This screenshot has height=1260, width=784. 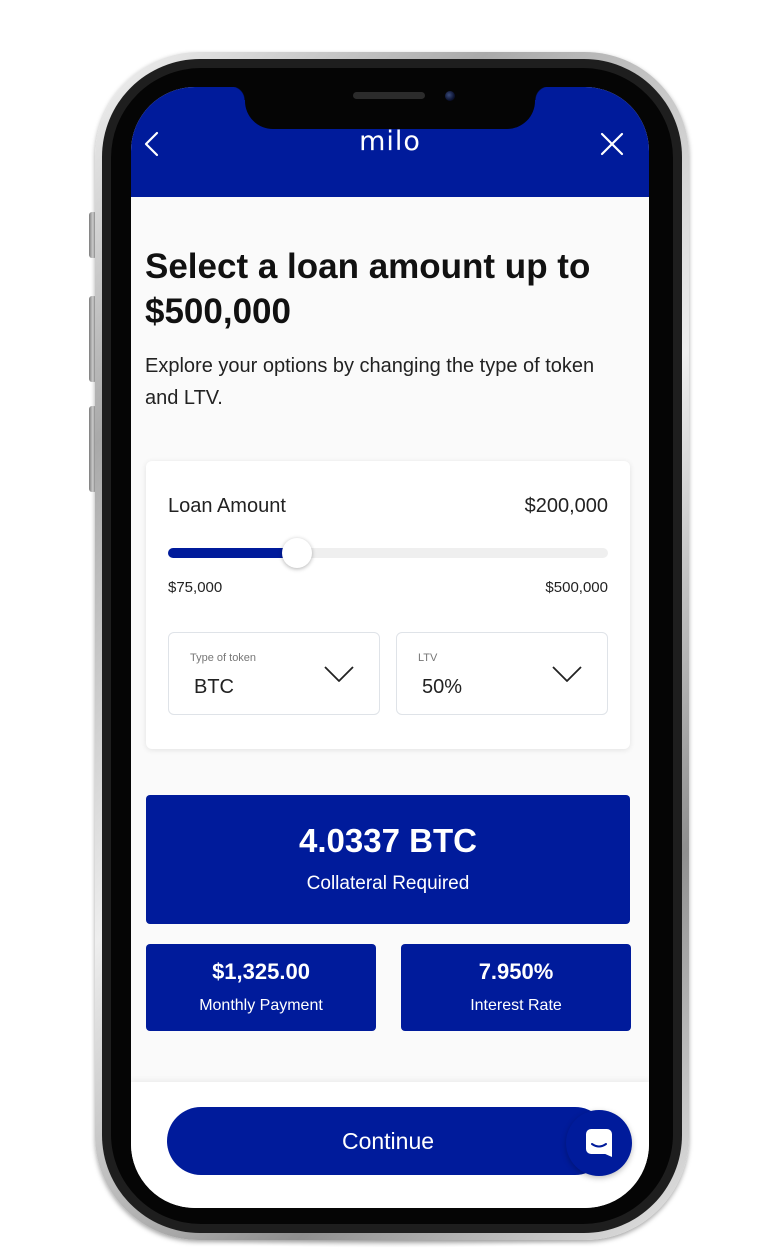 What do you see at coordinates (195, 587) in the screenshot?
I see `slider-min-label: $75,000` at bounding box center [195, 587].